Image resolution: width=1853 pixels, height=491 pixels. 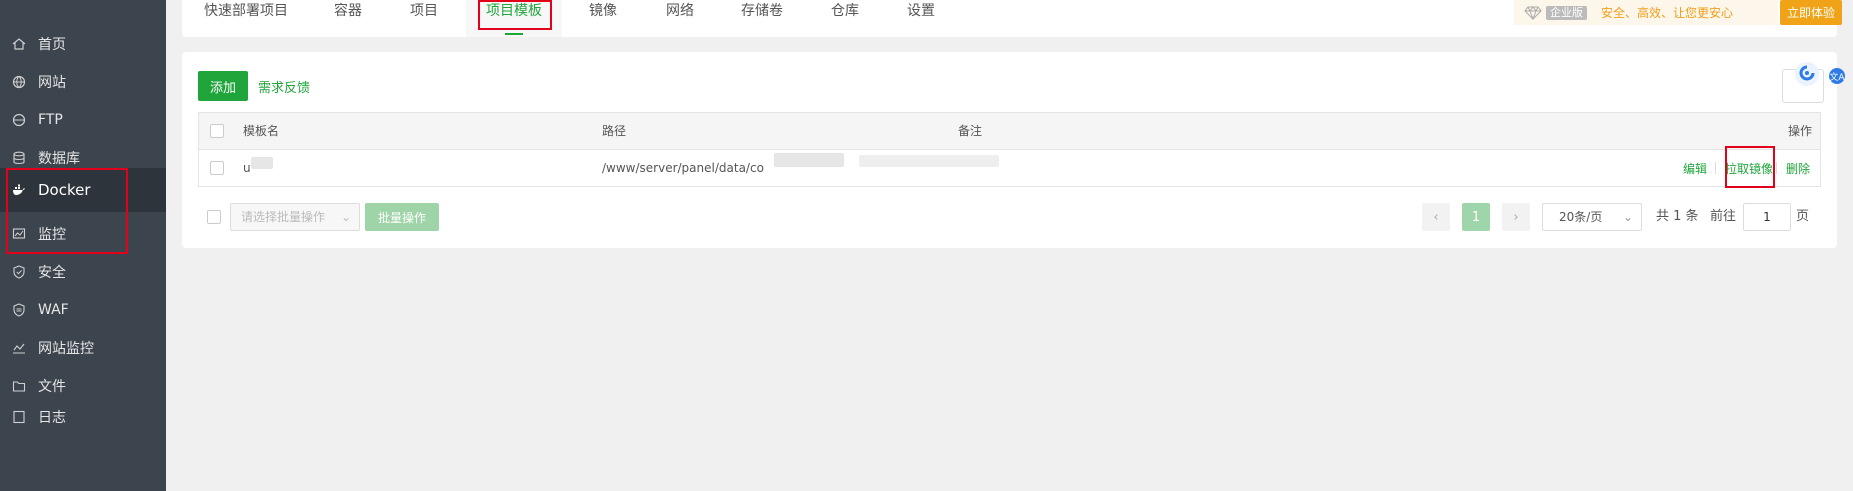 I want to click on select-all-checkbox, so click(x=217, y=131).